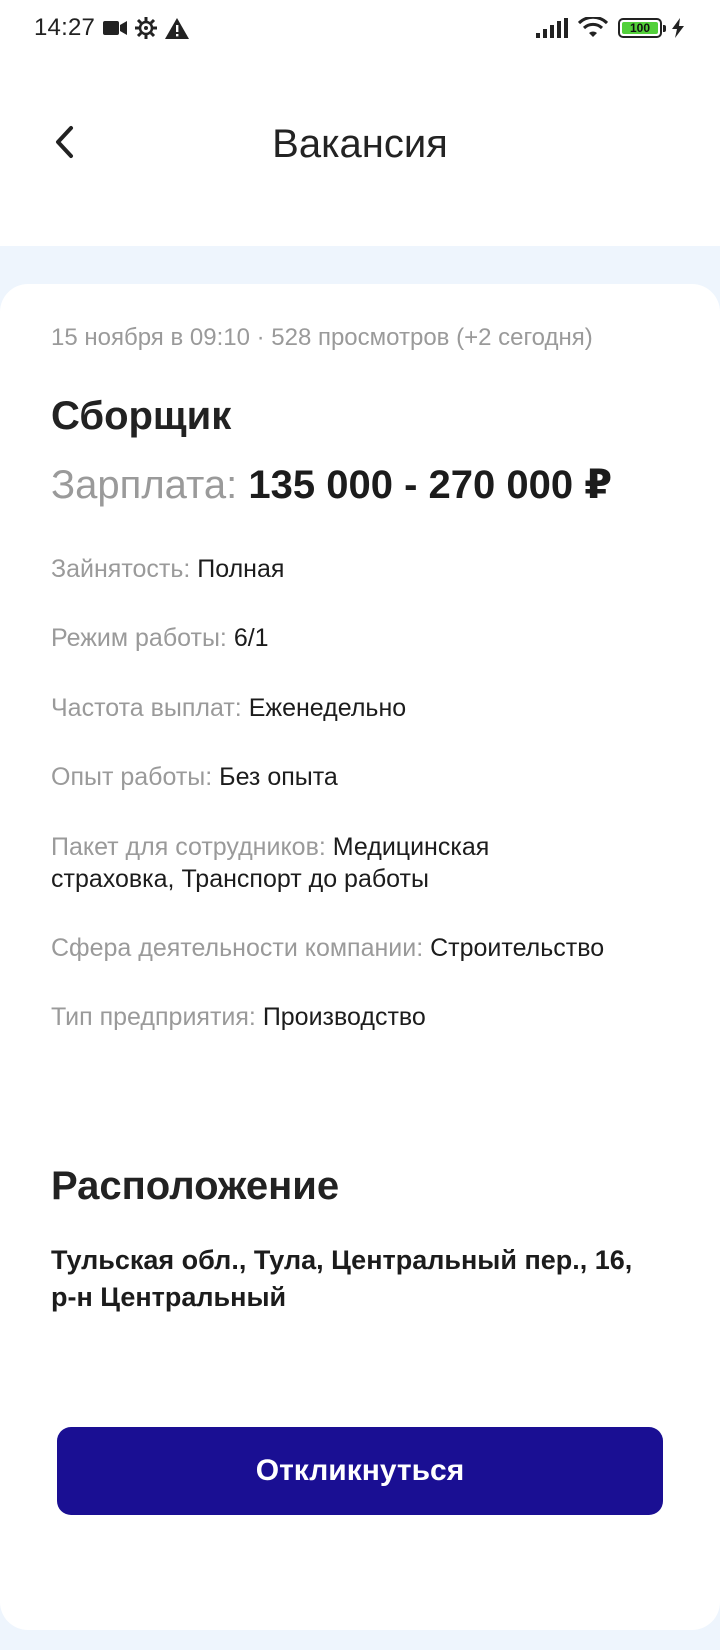 The width and height of the screenshot is (720, 1650). What do you see at coordinates (278, 777) in the screenshot?
I see `detail-value: Без опыта` at bounding box center [278, 777].